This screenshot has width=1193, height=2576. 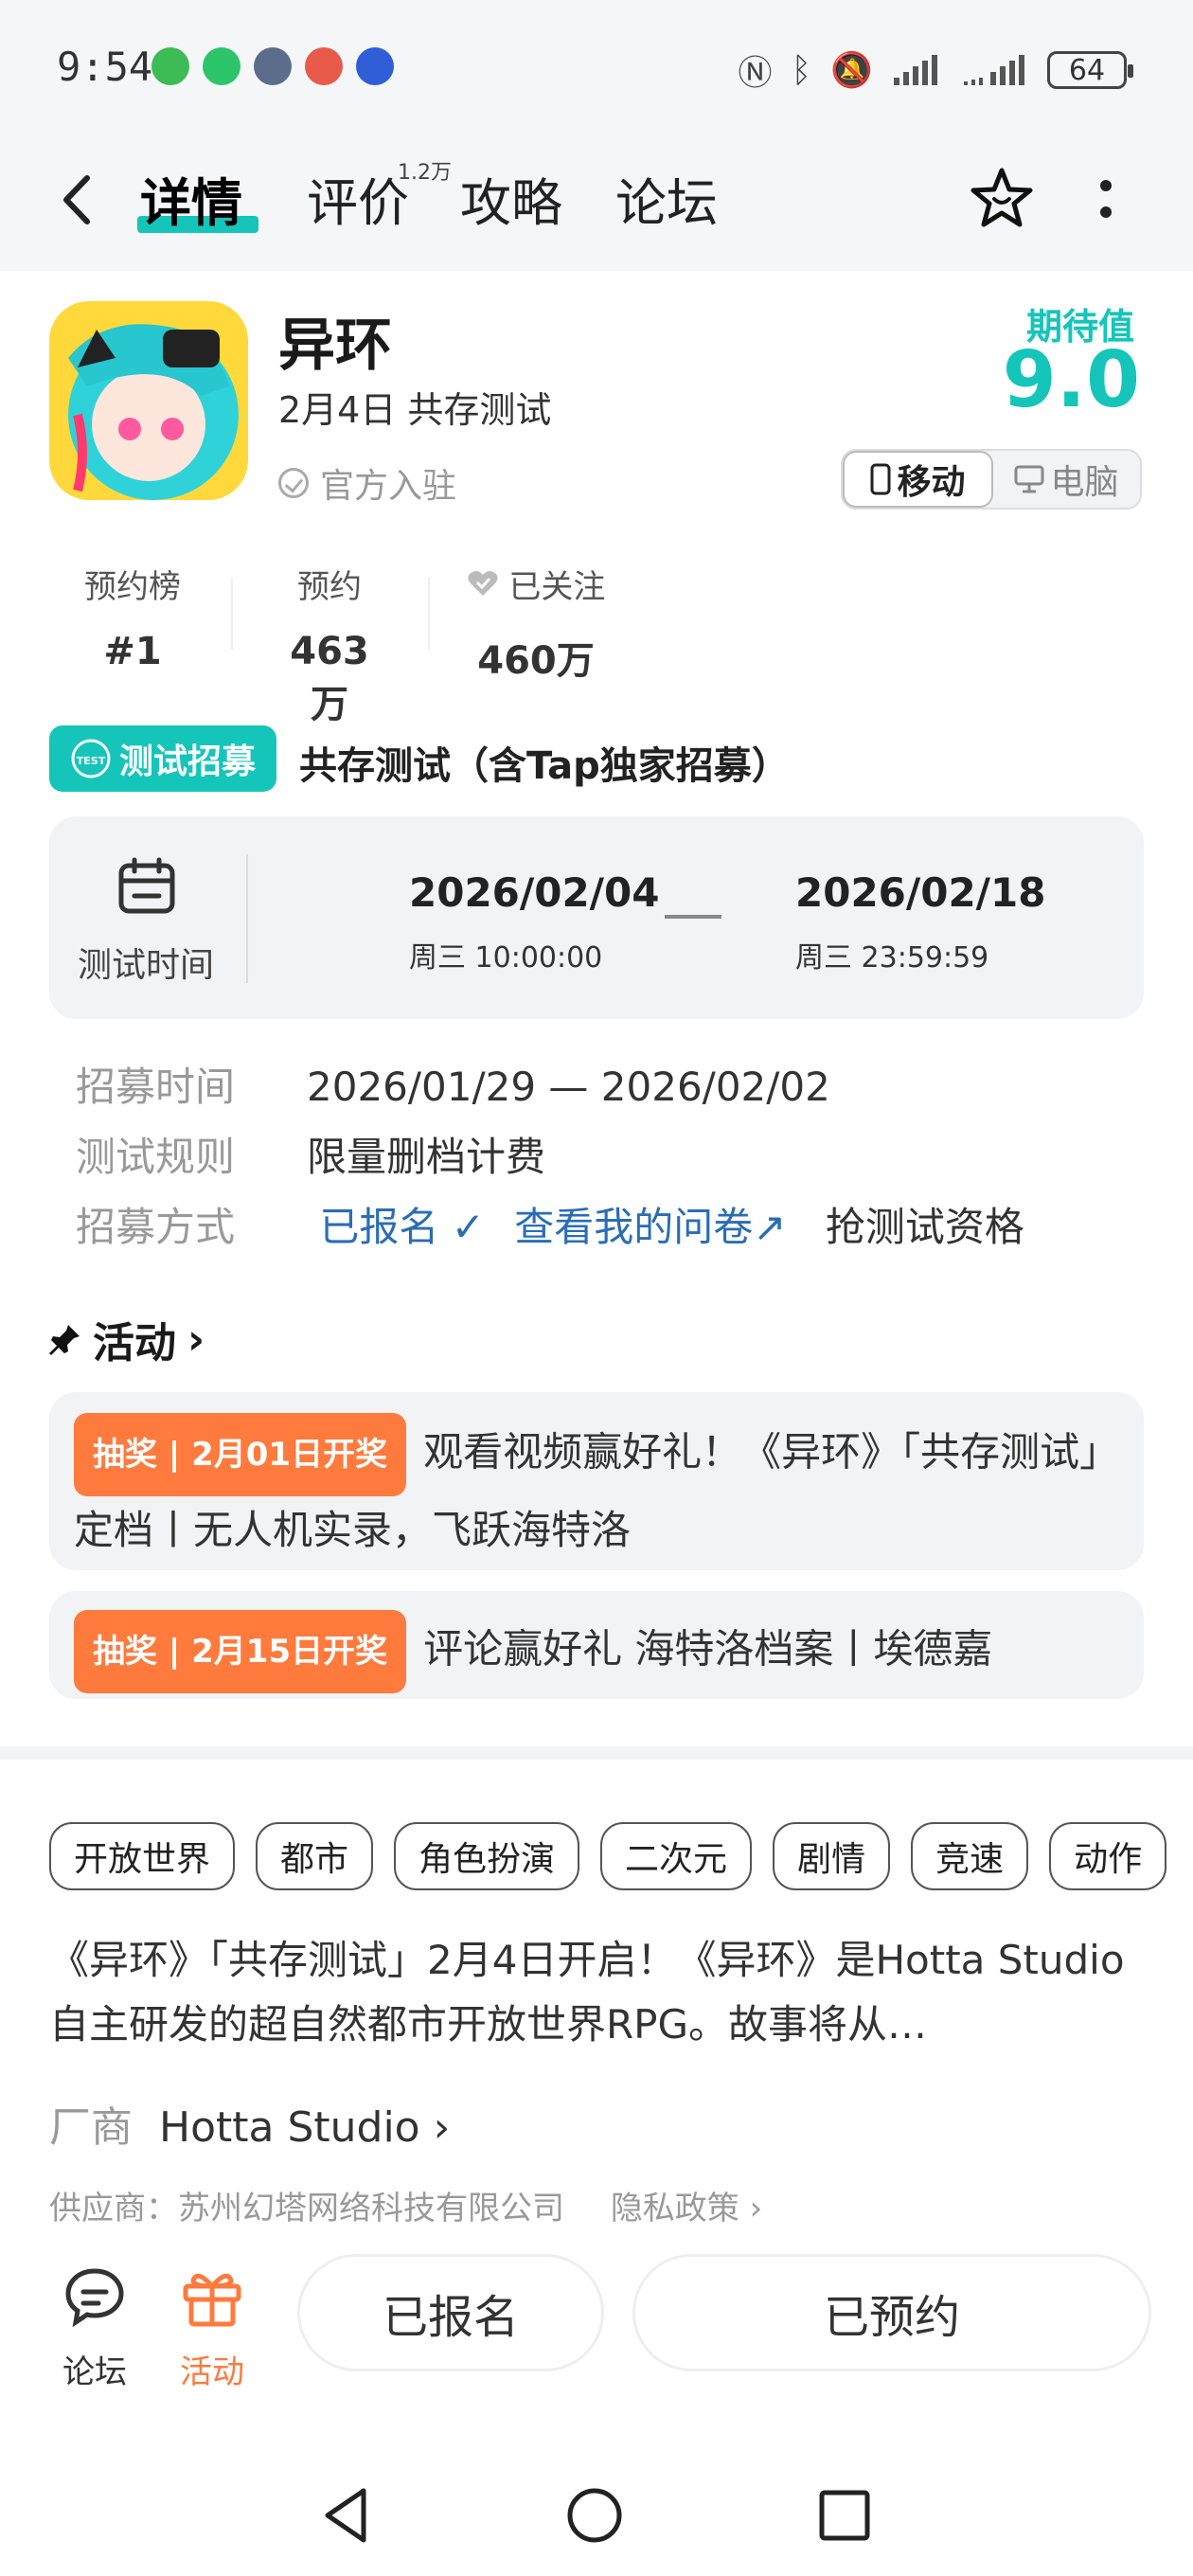 I want to click on stat-followers: 已关注 460万, so click(x=536, y=623).